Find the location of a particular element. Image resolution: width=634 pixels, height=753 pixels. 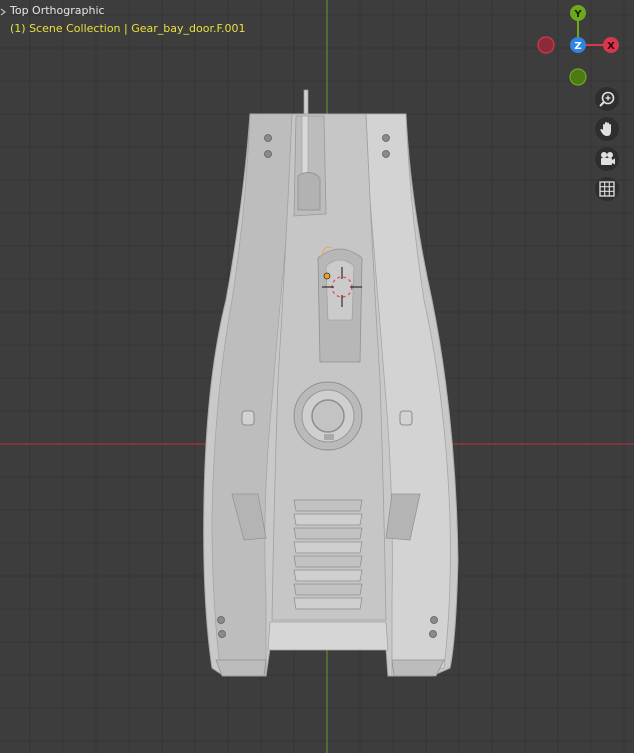

gizmo-y-axis: Y is located at coordinates (578, 13).